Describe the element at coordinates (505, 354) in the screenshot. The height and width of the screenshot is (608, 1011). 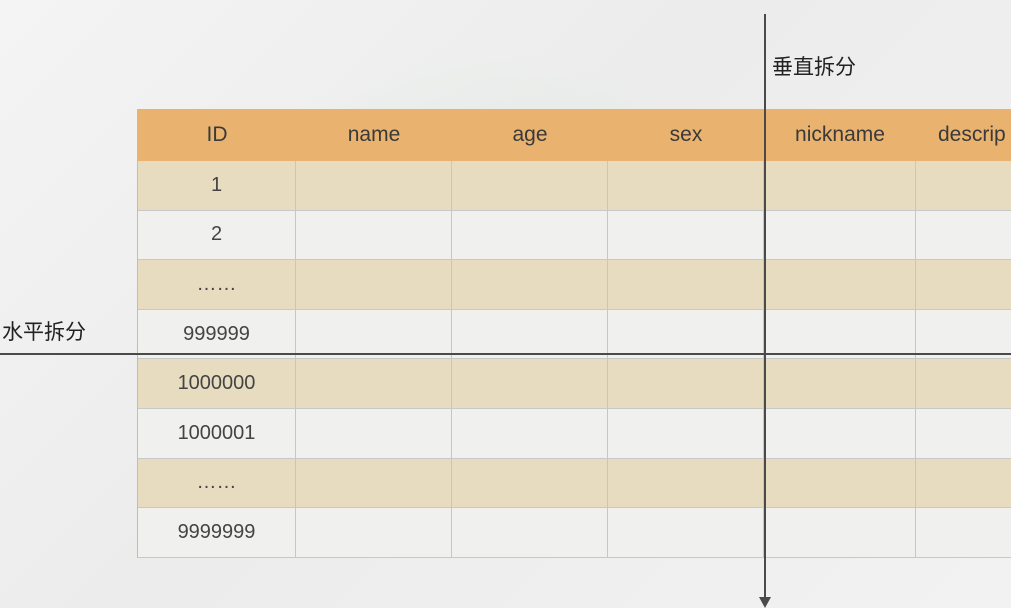
I see `horizontal-split-line` at that location.